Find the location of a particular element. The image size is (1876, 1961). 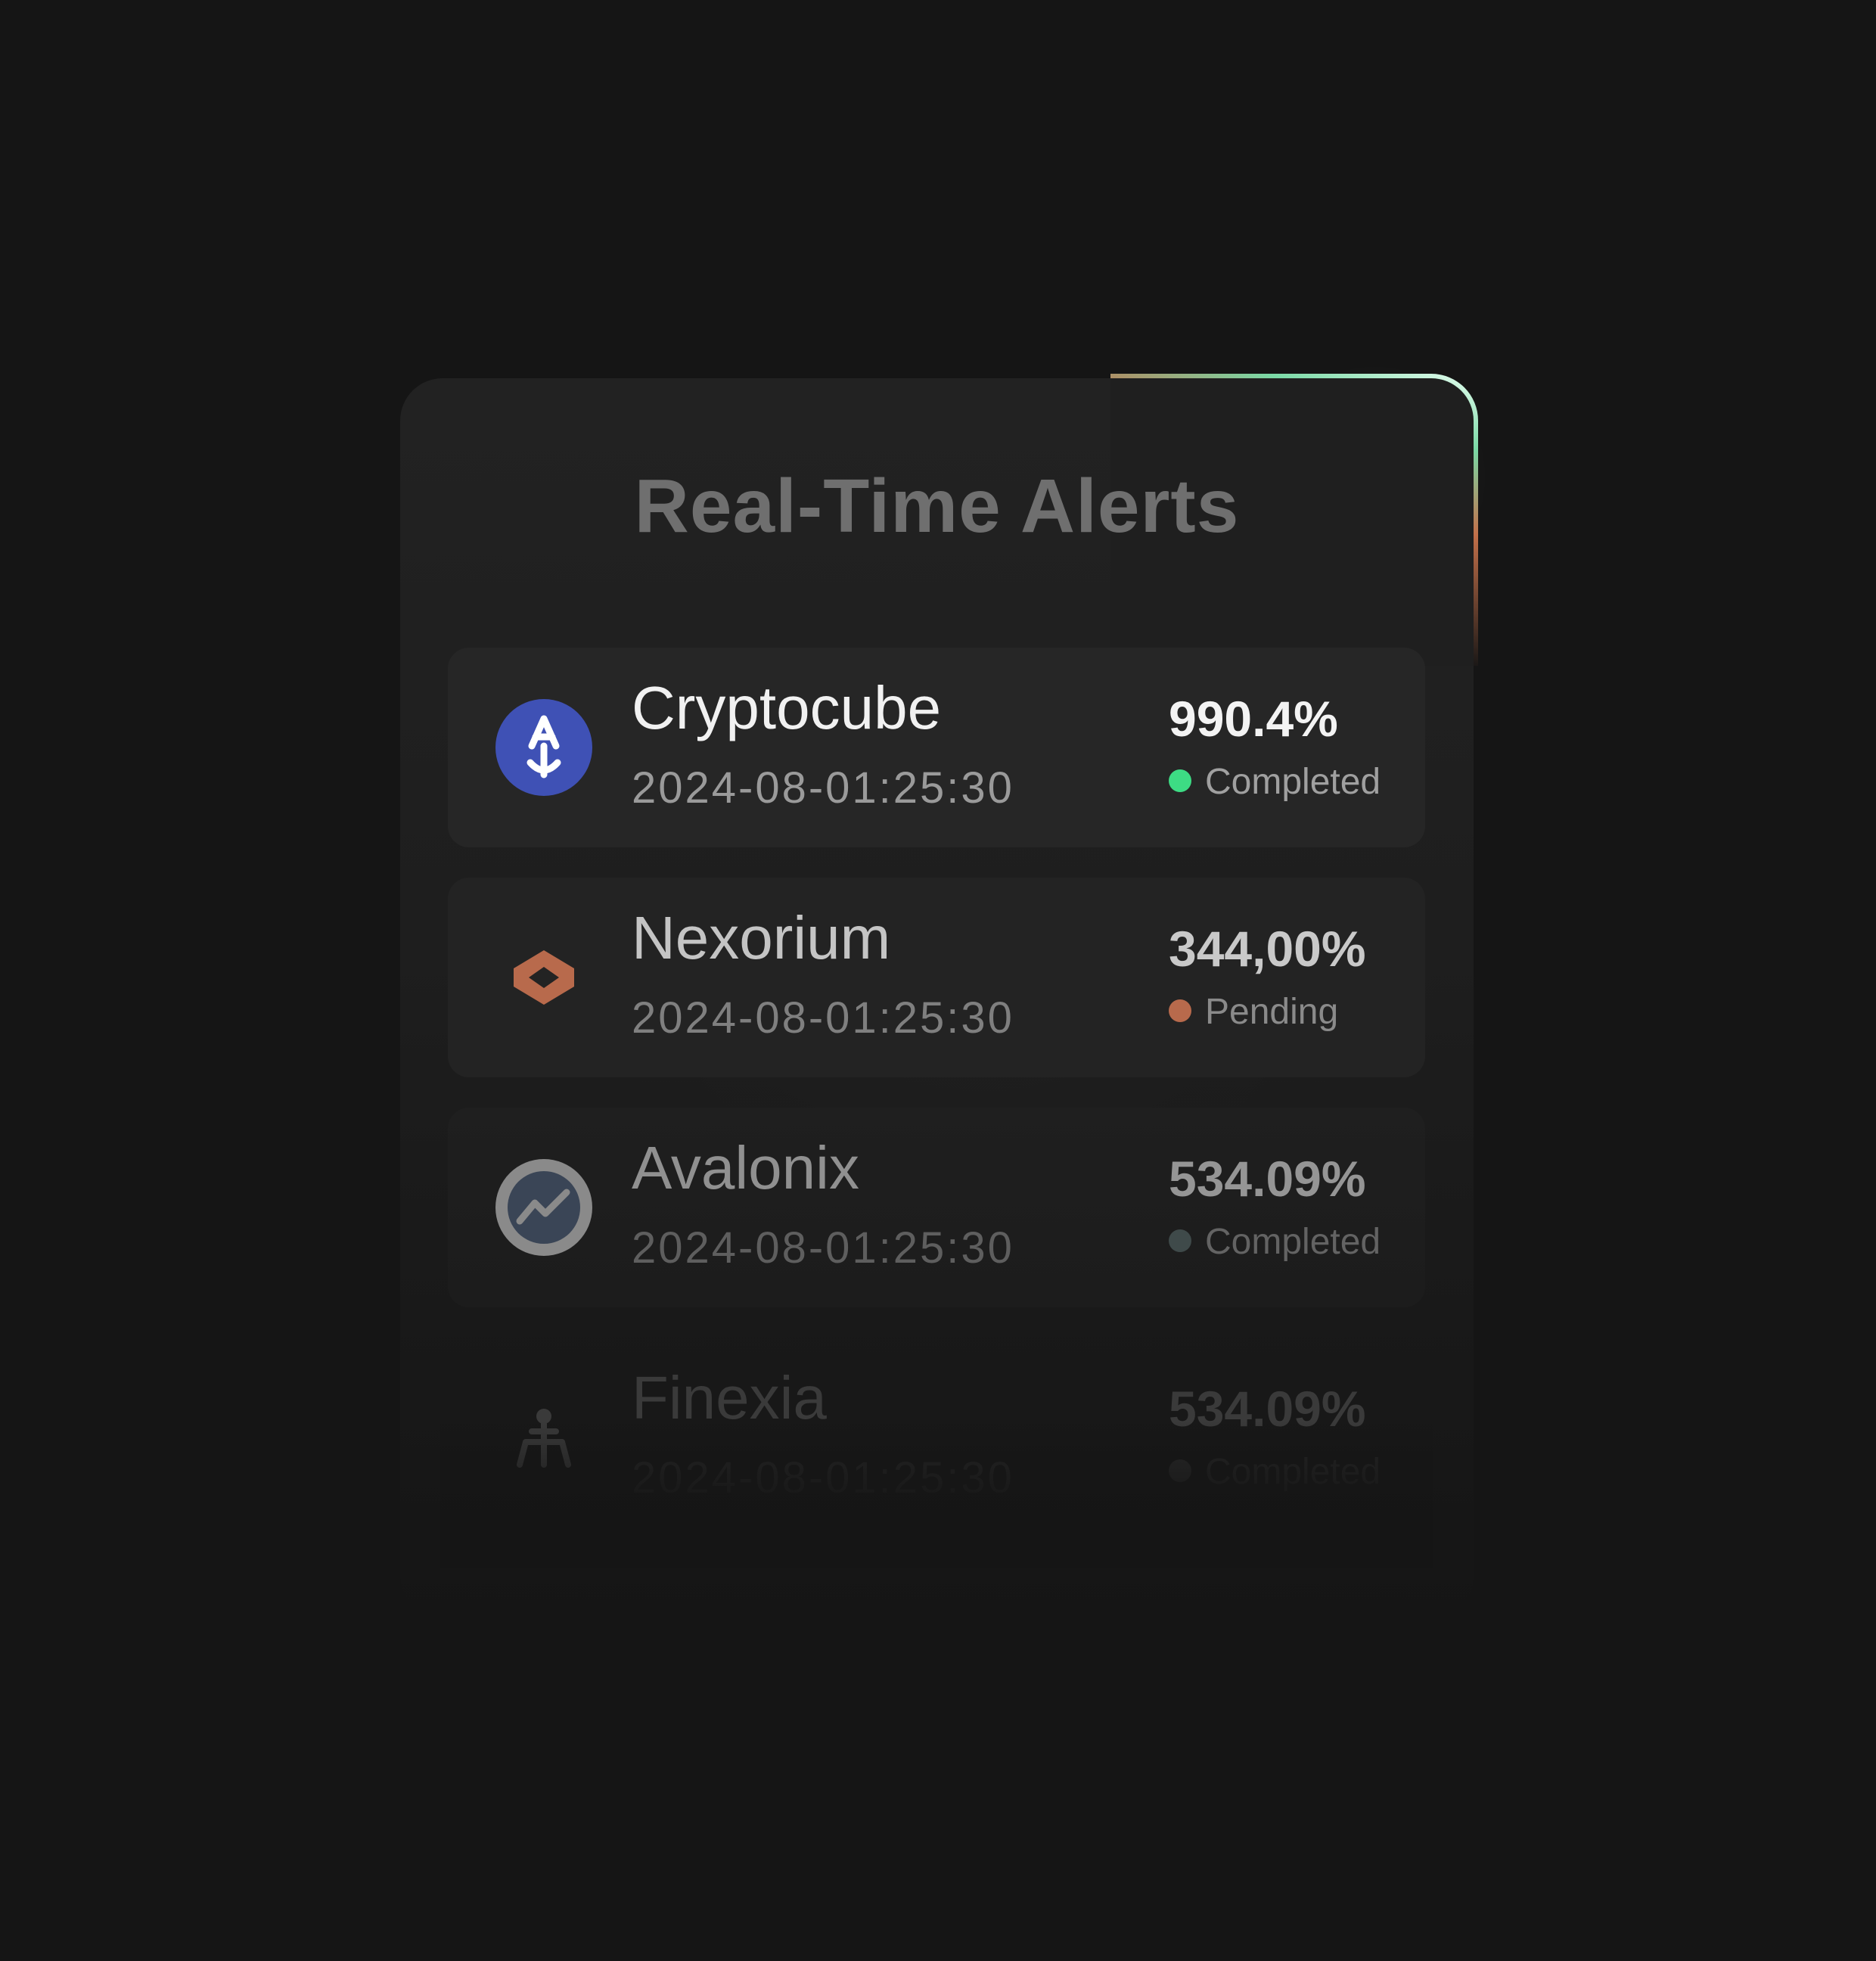

cryptocube-anchor-icon is located at coordinates (543, 747).